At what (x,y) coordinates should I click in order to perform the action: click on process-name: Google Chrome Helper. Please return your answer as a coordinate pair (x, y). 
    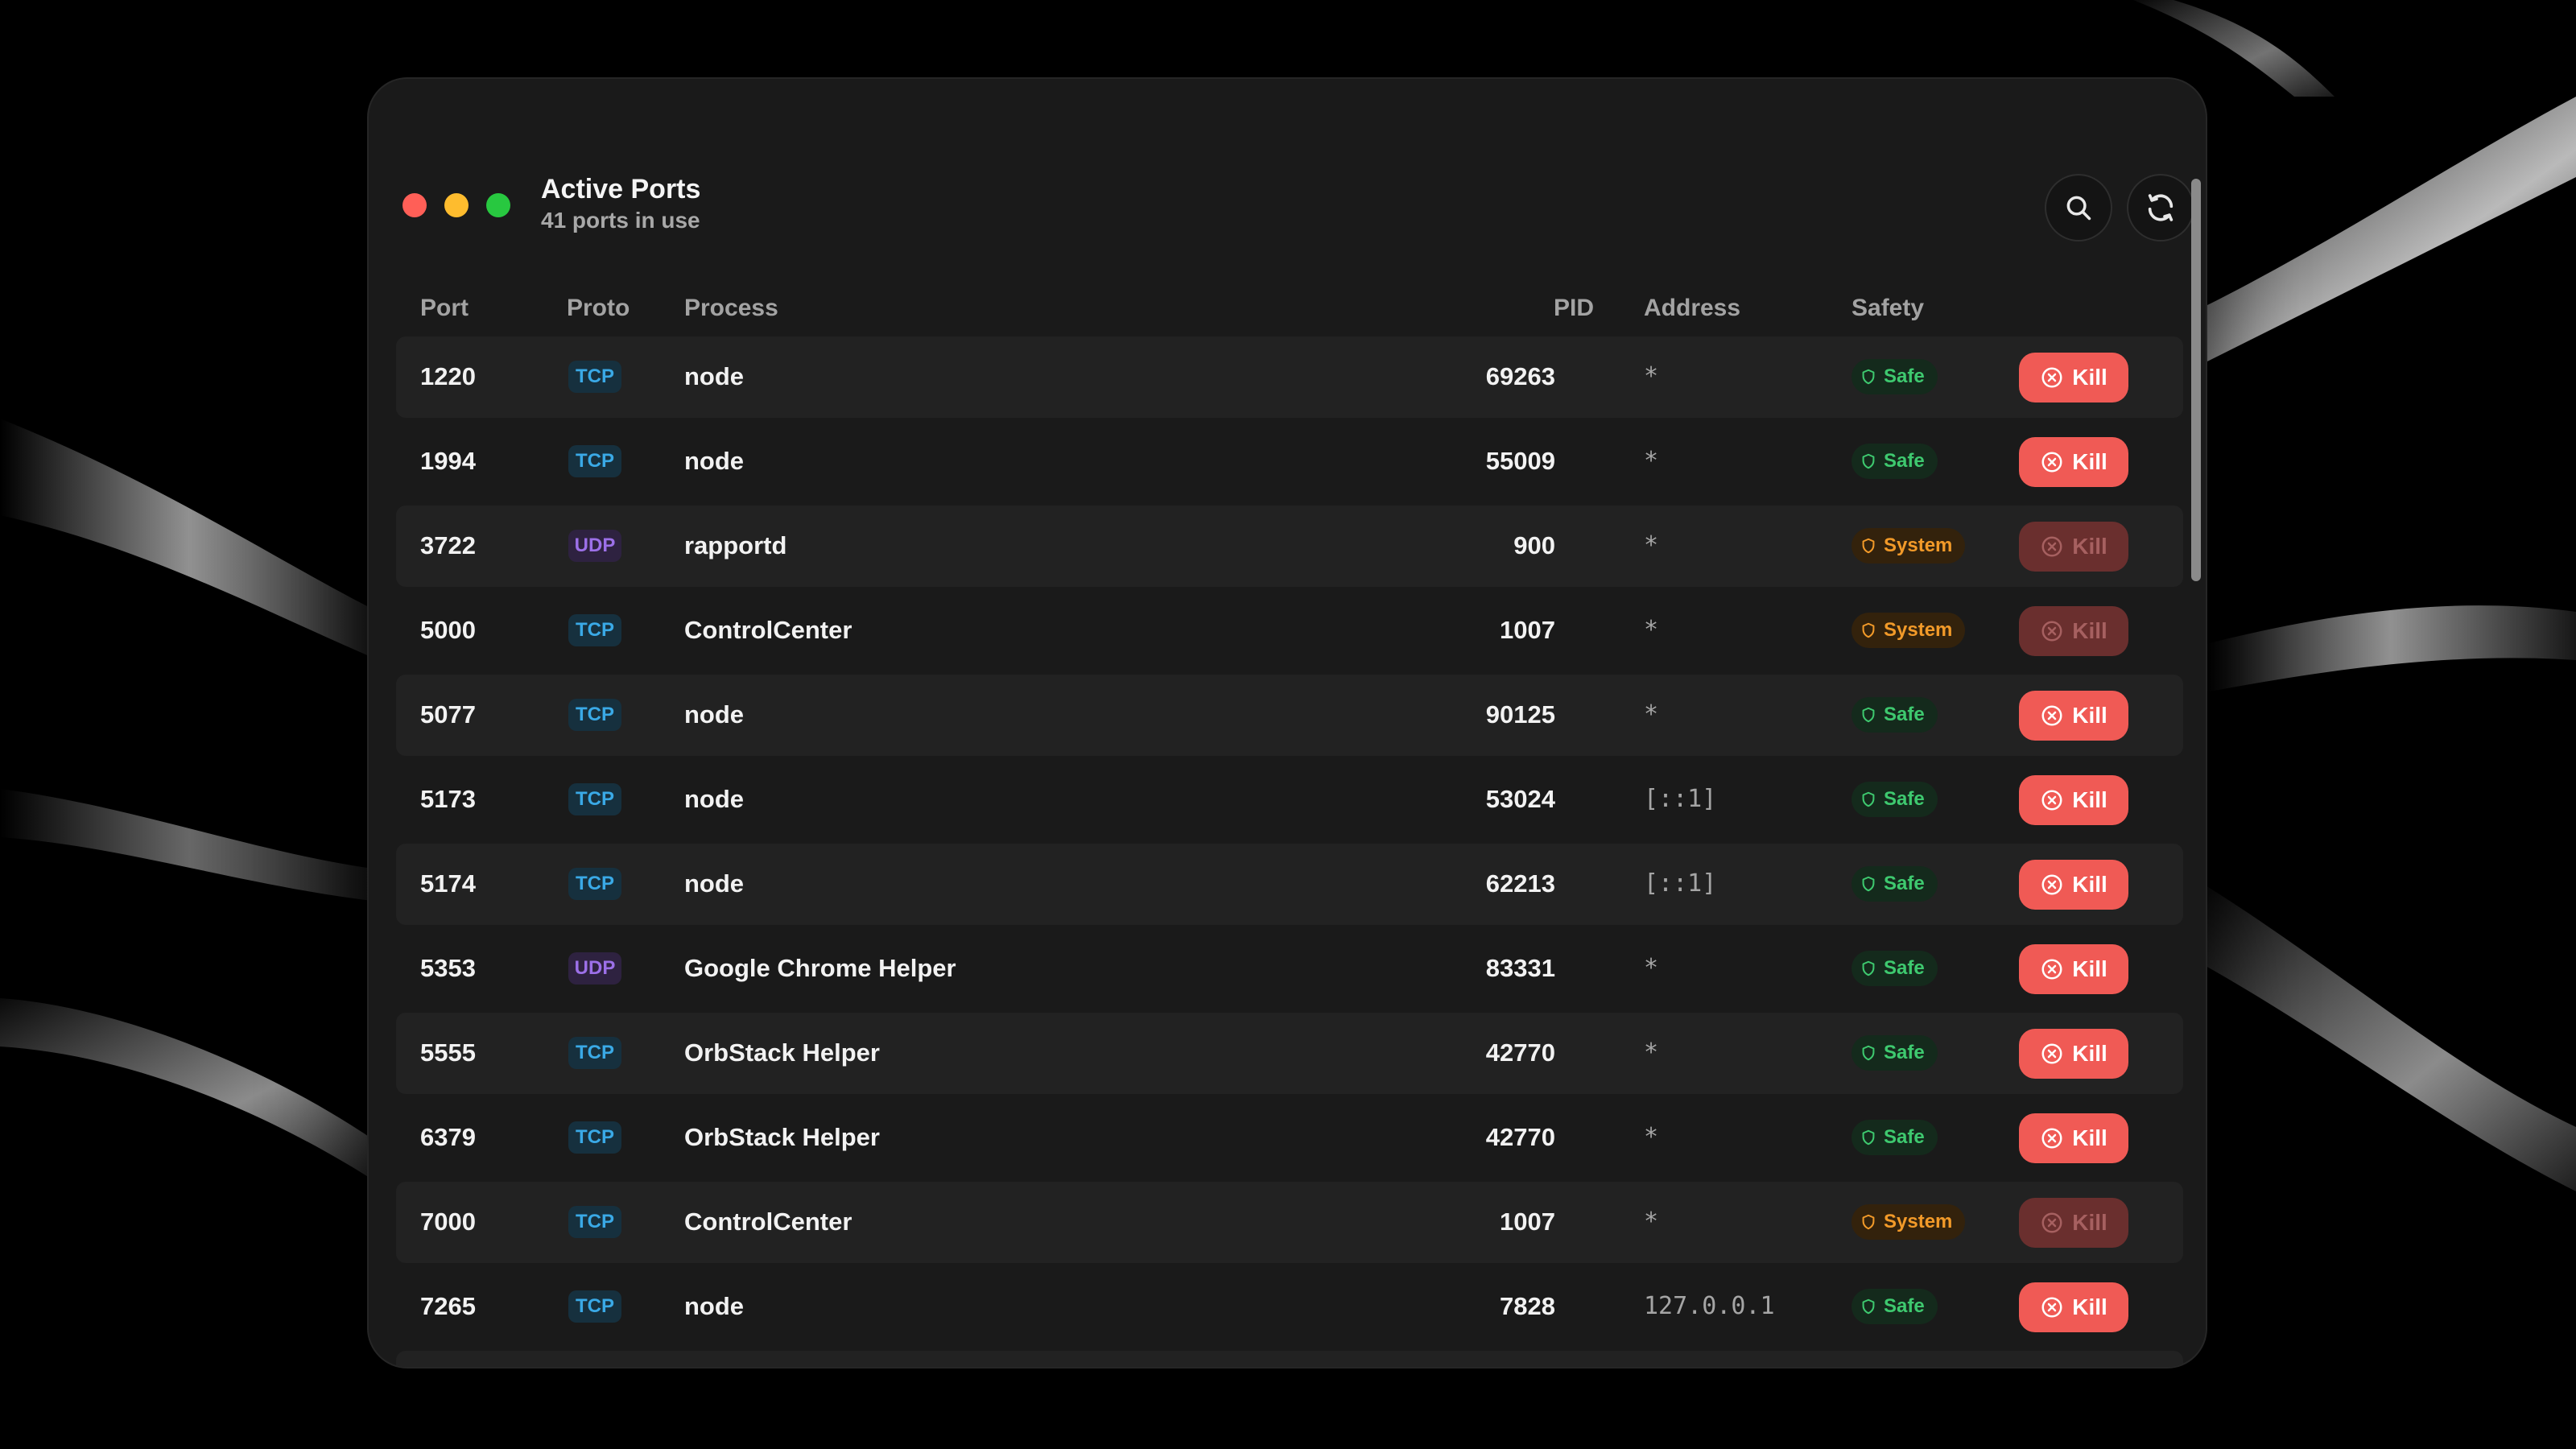
    Looking at the image, I should click on (820, 968).